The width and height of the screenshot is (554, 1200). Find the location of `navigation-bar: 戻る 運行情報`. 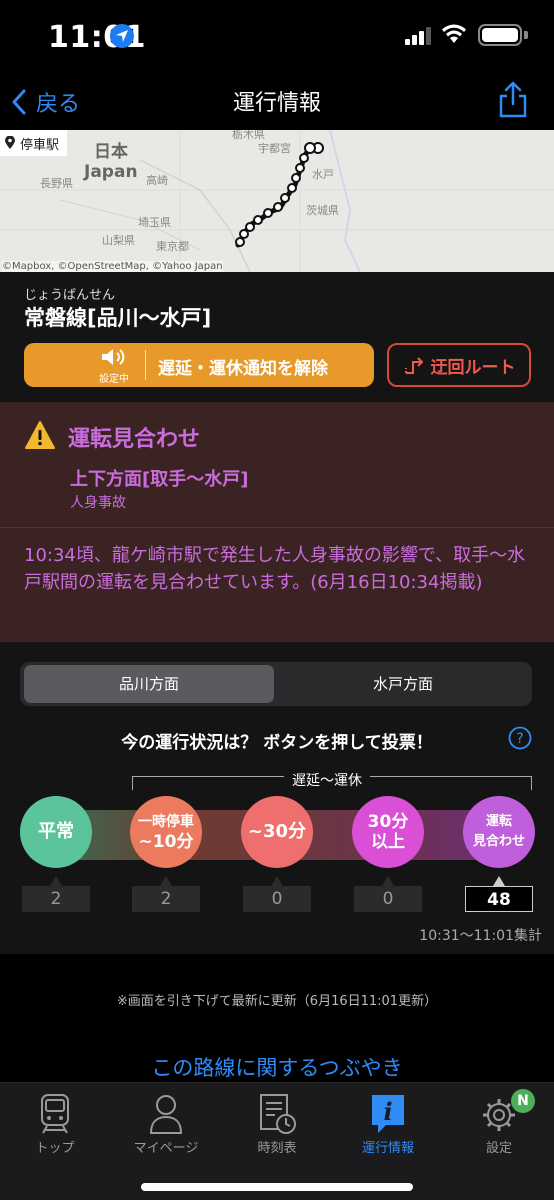

navigation-bar: 戻る 運行情報 is located at coordinates (277, 105).